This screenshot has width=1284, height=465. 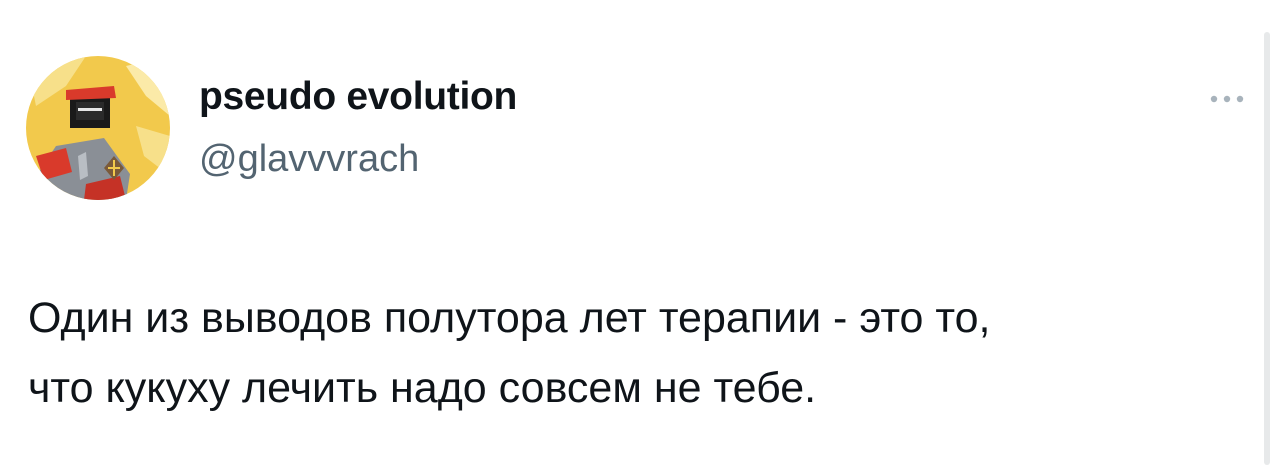 What do you see at coordinates (1267, 248) in the screenshot?
I see `scrollbar` at bounding box center [1267, 248].